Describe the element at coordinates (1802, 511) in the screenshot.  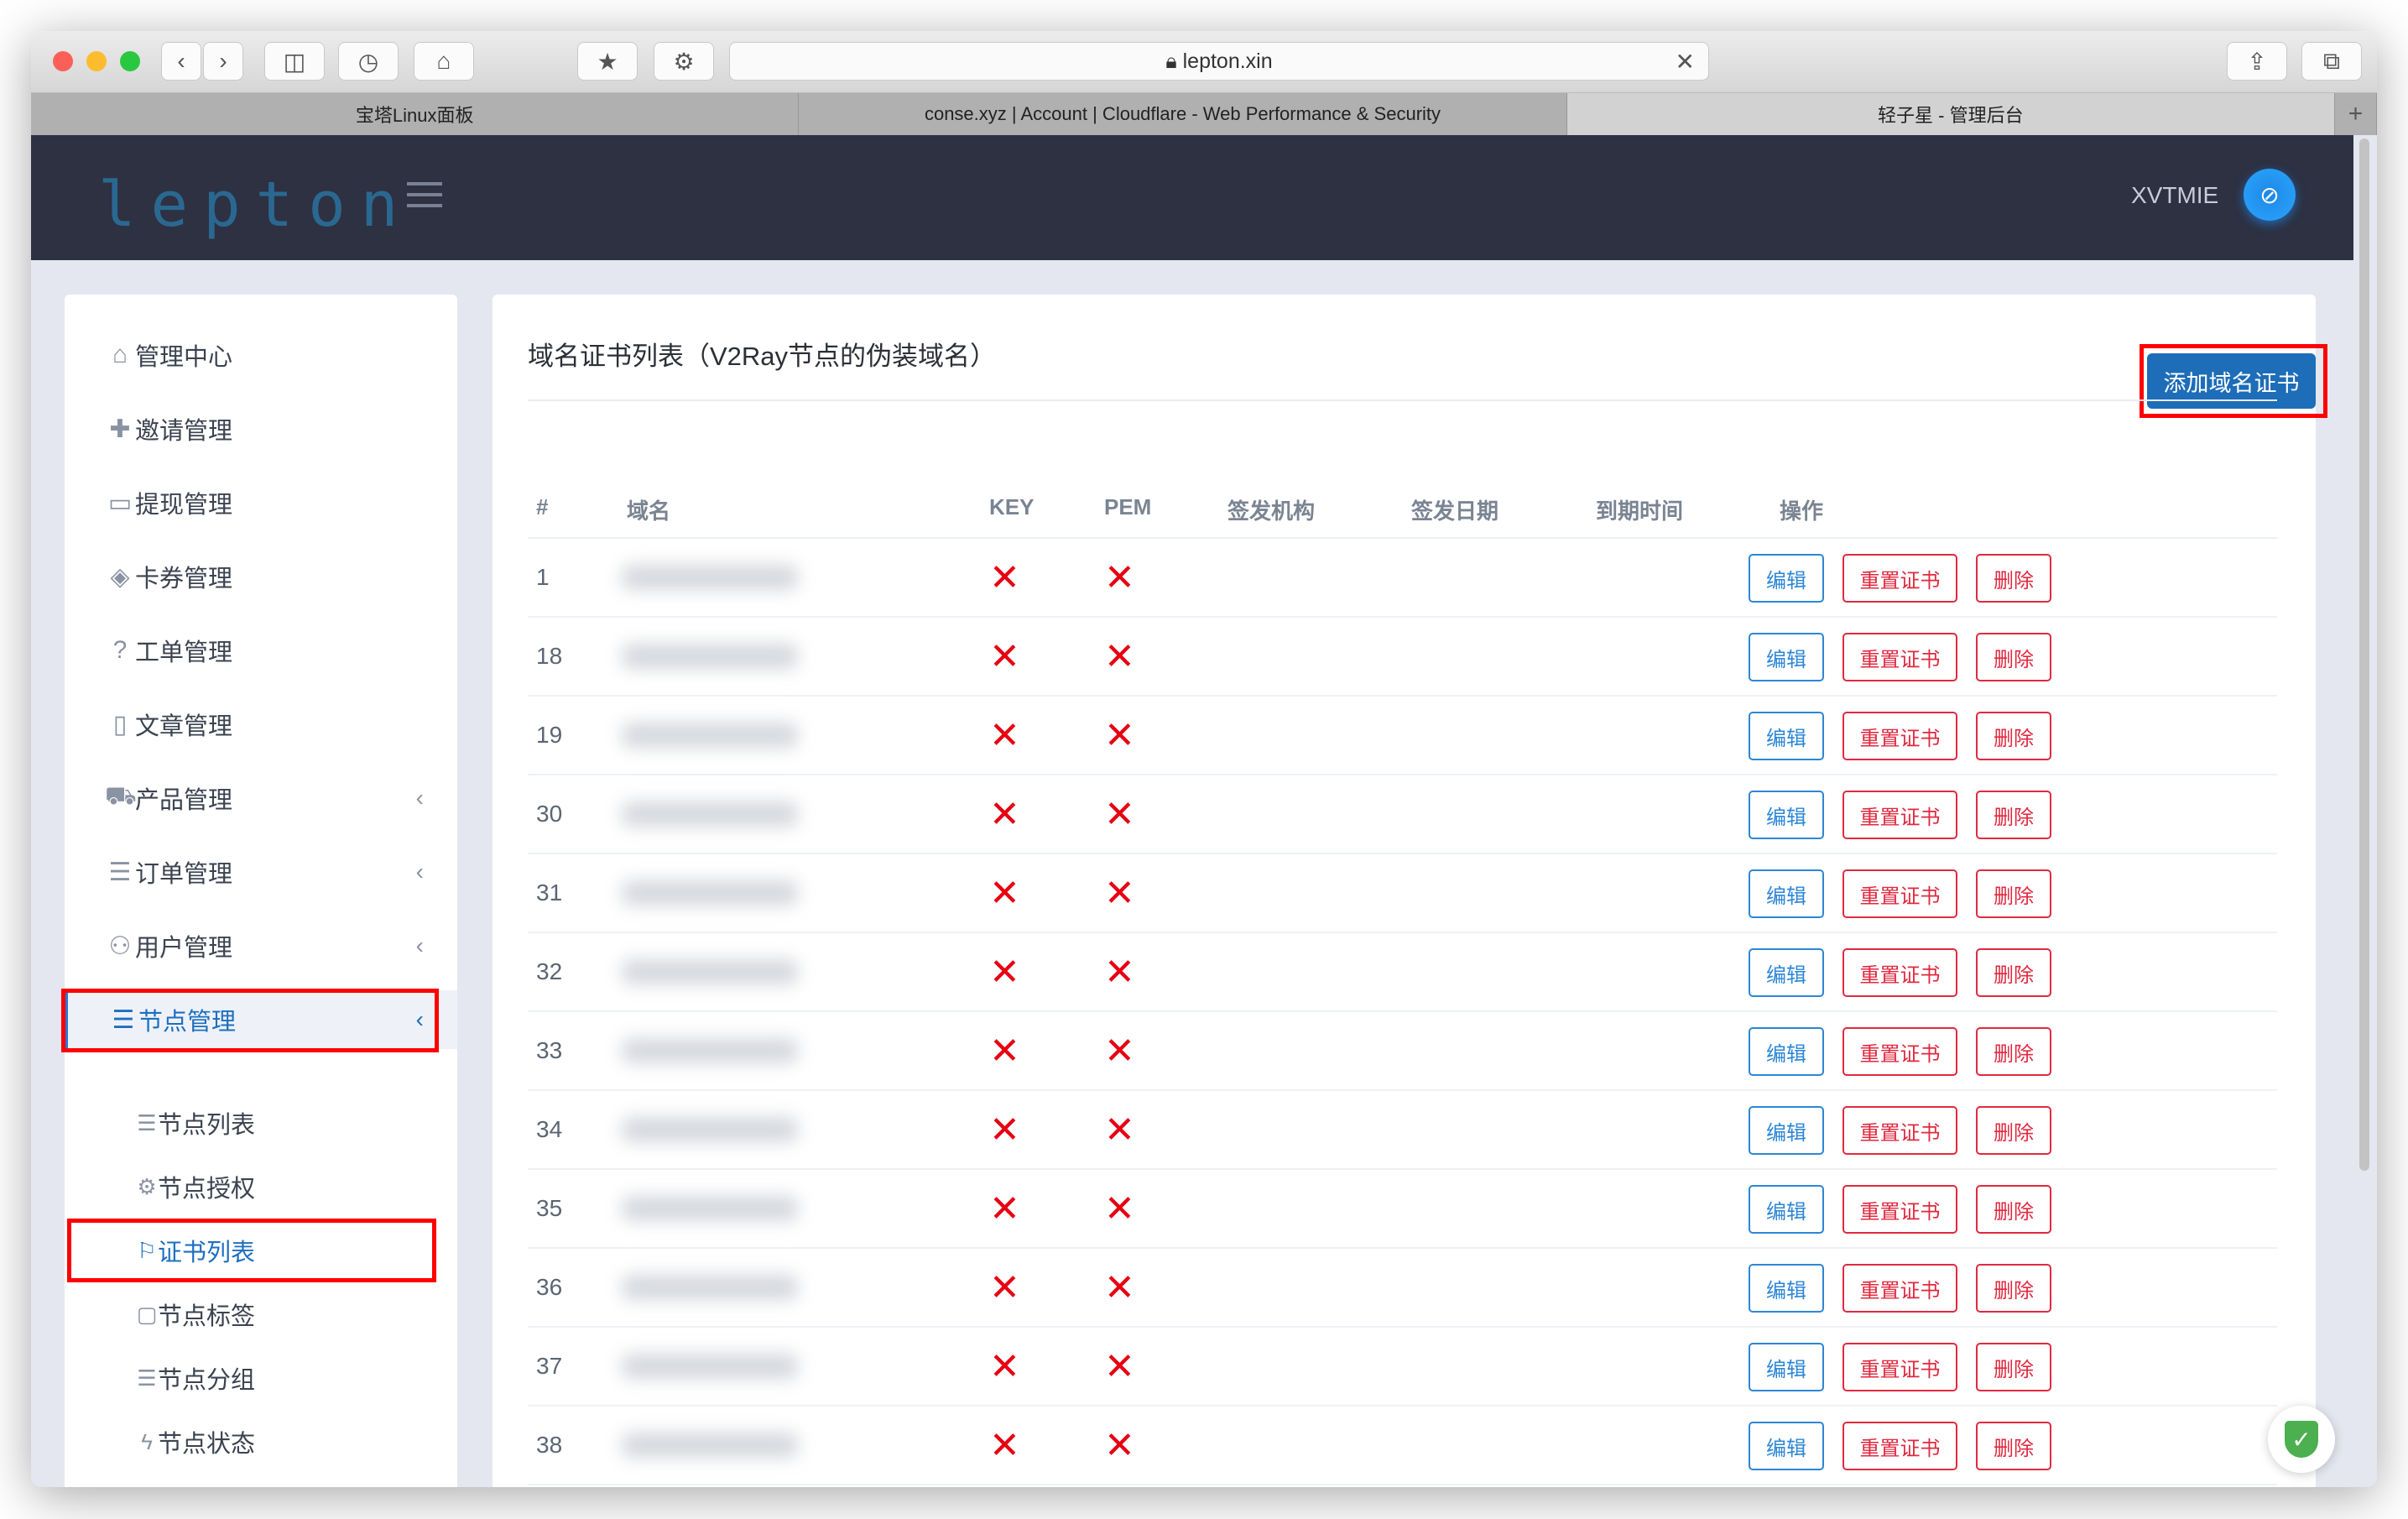
I see `column-header: 操作` at that location.